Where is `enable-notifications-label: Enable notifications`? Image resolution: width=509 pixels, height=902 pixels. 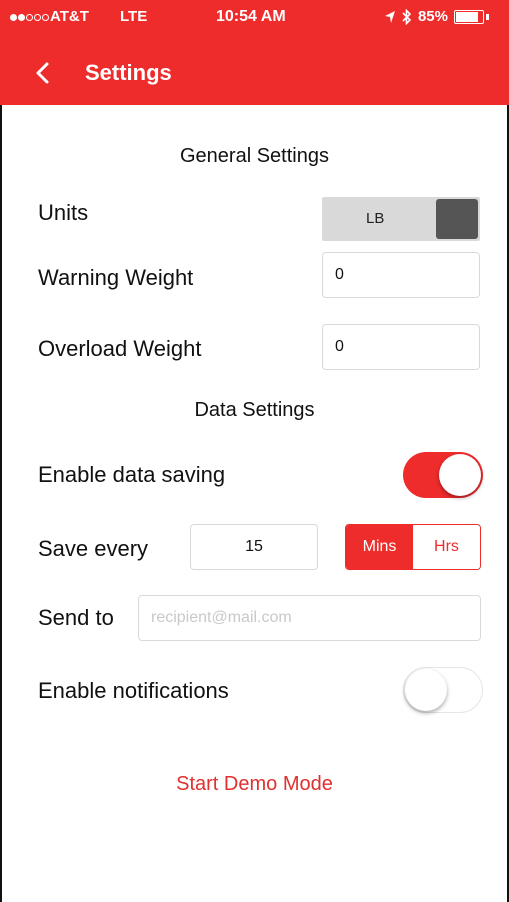
enable-notifications-label: Enable notifications is located at coordinates (133, 690).